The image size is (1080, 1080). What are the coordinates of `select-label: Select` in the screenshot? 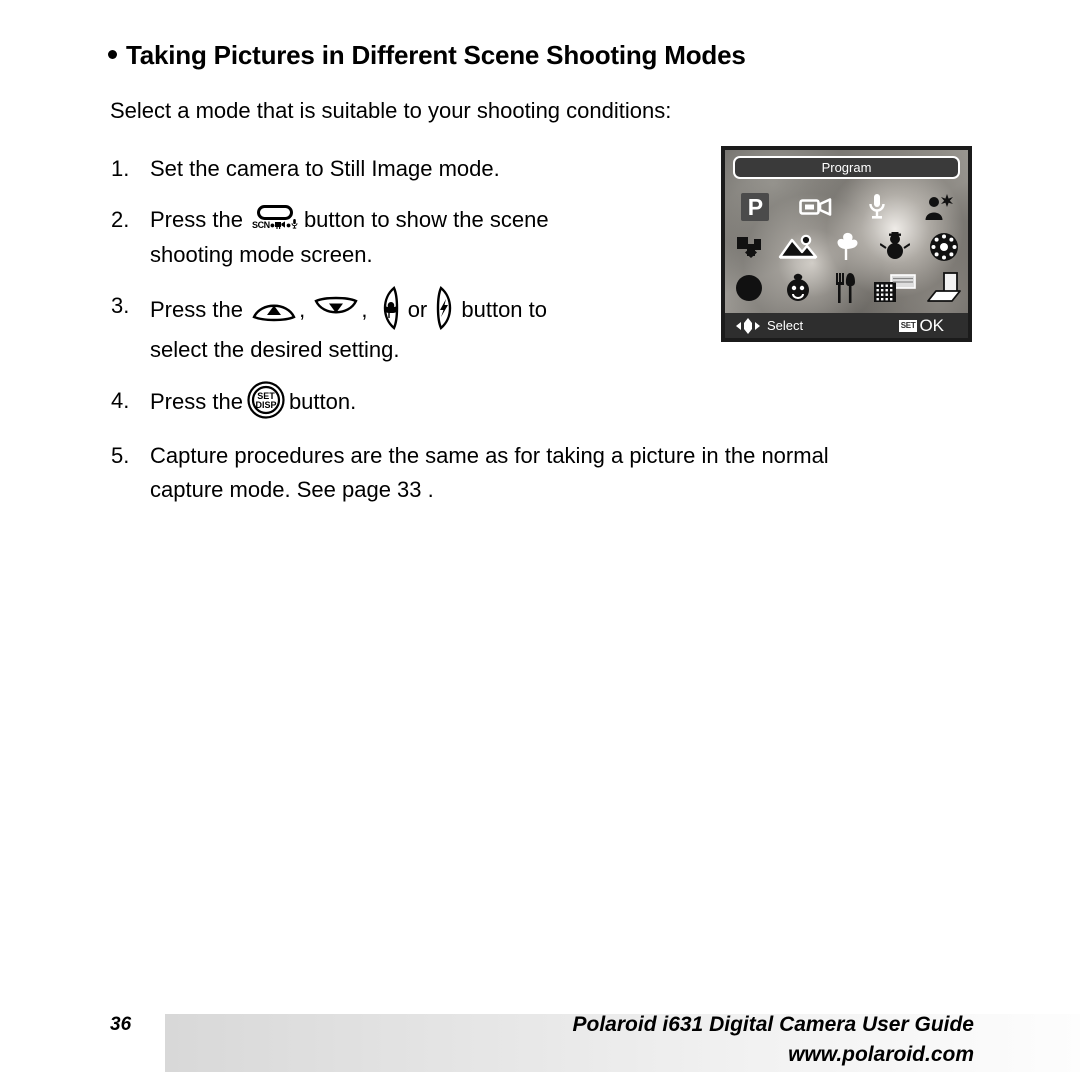 It's located at (785, 325).